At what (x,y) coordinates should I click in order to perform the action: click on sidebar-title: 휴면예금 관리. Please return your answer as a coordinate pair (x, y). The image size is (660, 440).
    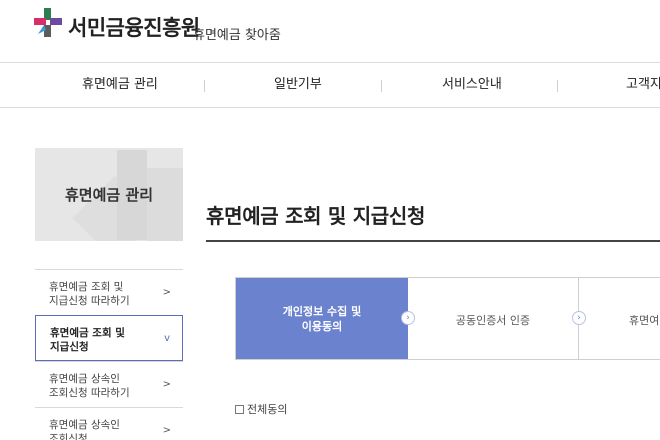
    Looking at the image, I should click on (109, 195).